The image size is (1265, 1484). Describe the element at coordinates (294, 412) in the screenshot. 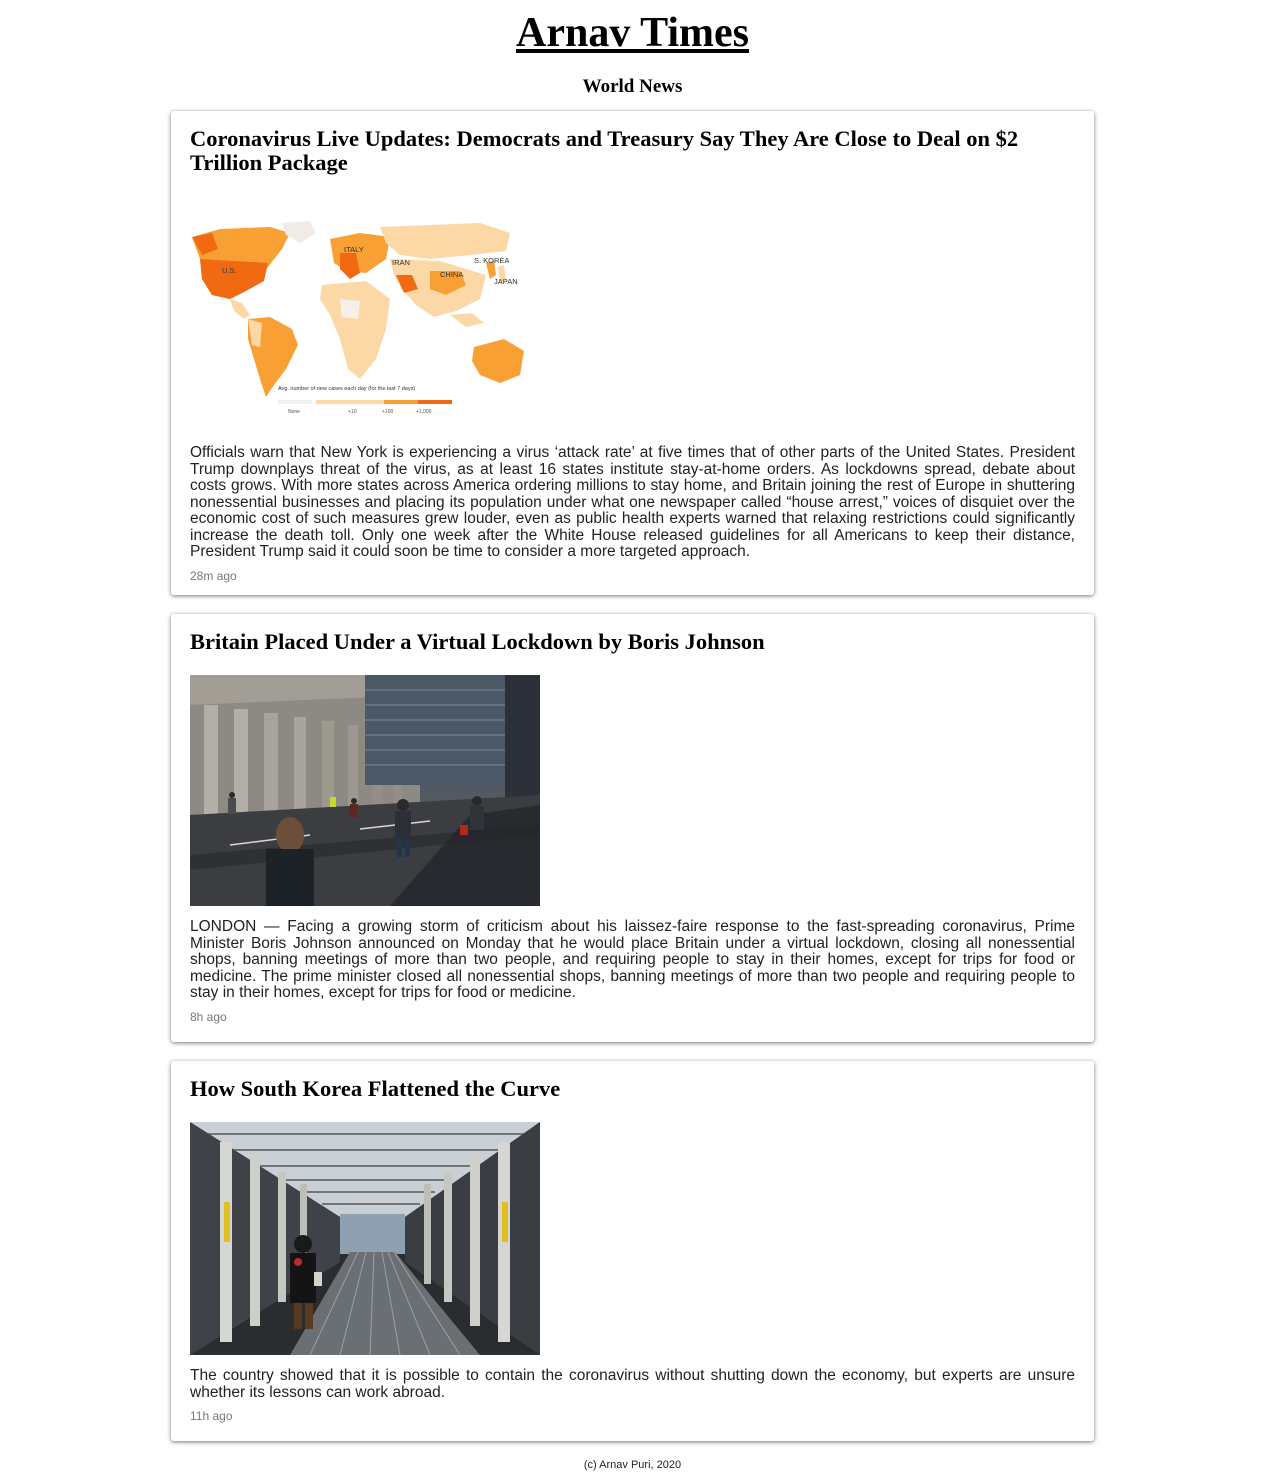

I see `map-legend-none: None` at that location.